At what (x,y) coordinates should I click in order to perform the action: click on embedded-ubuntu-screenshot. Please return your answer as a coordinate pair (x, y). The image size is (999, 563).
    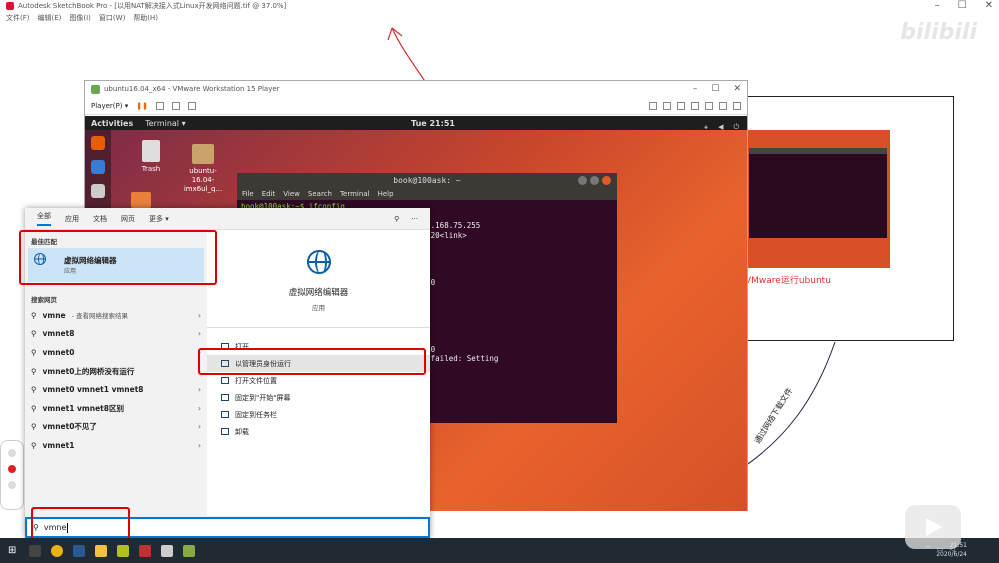
    Looking at the image, I should click on (817, 199).